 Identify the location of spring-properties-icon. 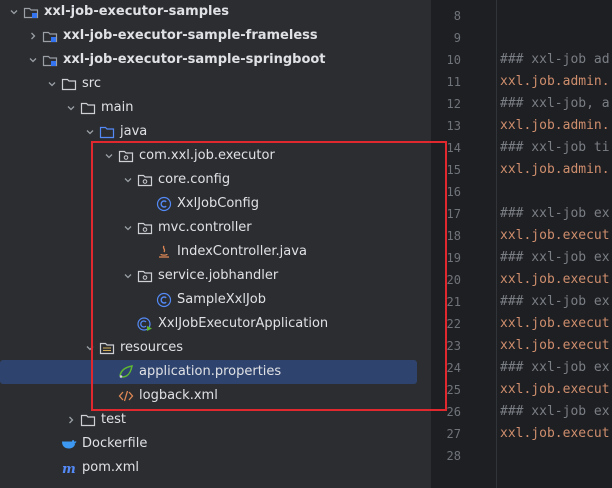
(126, 372).